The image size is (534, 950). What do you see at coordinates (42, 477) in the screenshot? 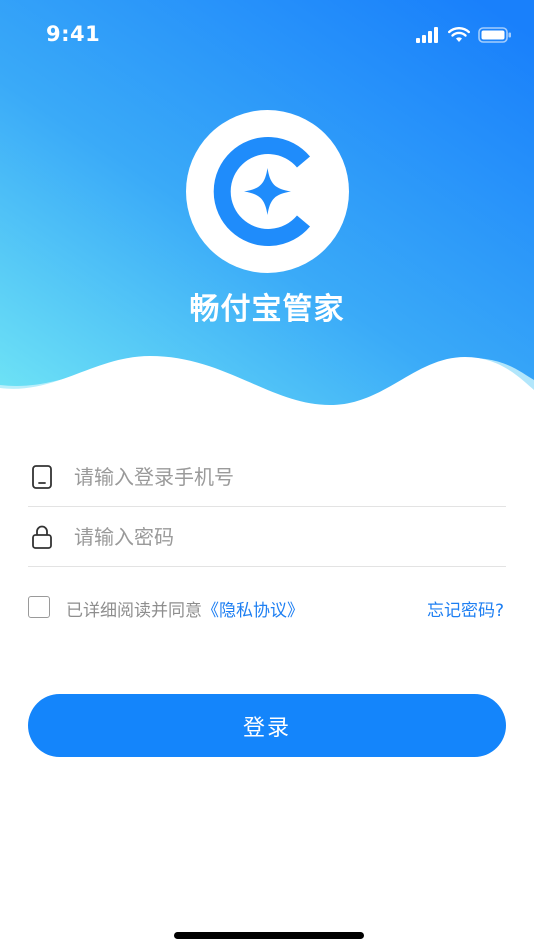
I see `phone-icon` at bounding box center [42, 477].